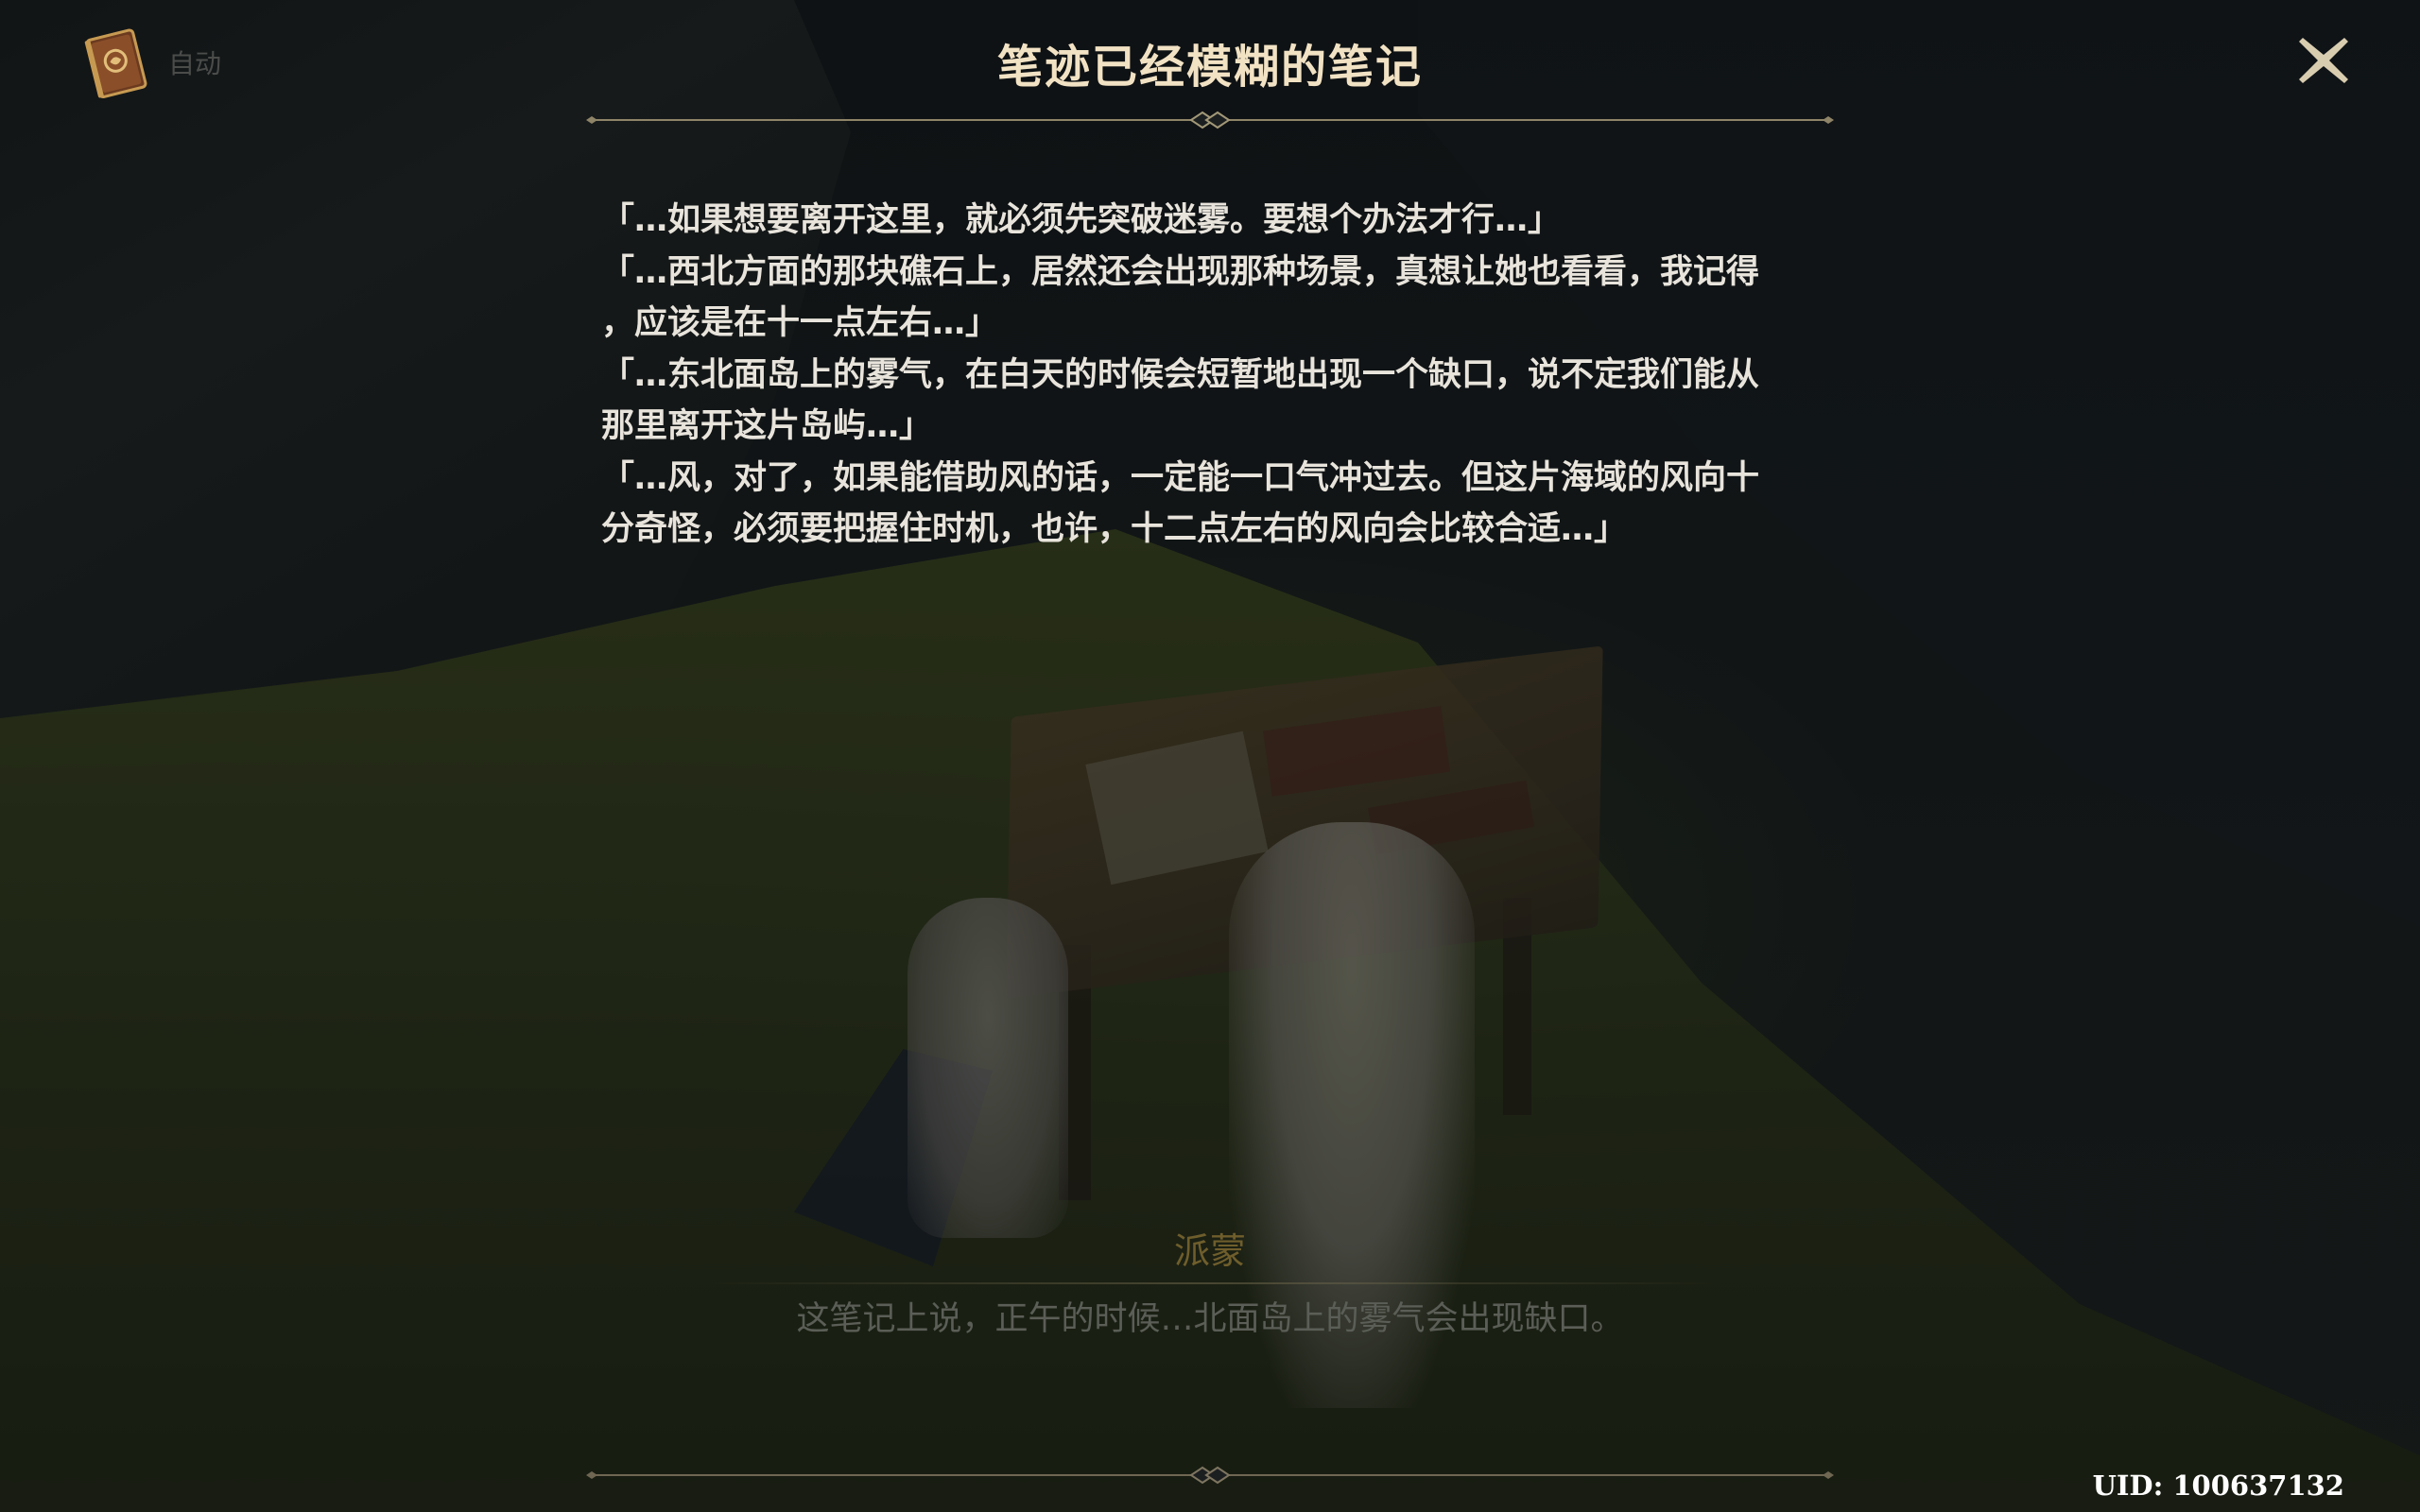 The height and width of the screenshot is (1512, 2420). What do you see at coordinates (1177, 807) in the screenshot?
I see `paper-note-on-table` at bounding box center [1177, 807].